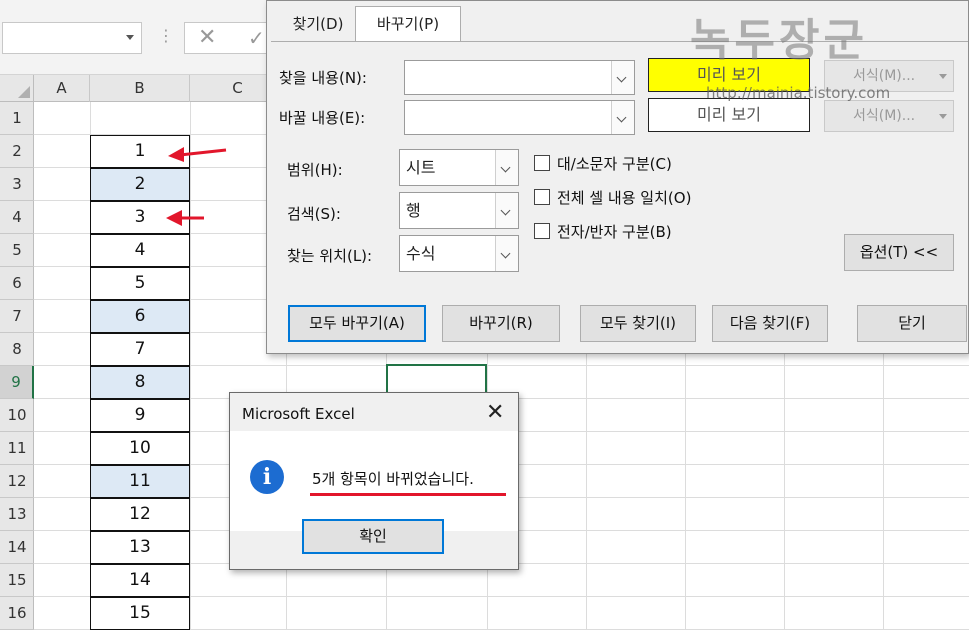 The image size is (969, 630). Describe the element at coordinates (459, 167) in the screenshot. I see `scope-select: 시트` at that location.